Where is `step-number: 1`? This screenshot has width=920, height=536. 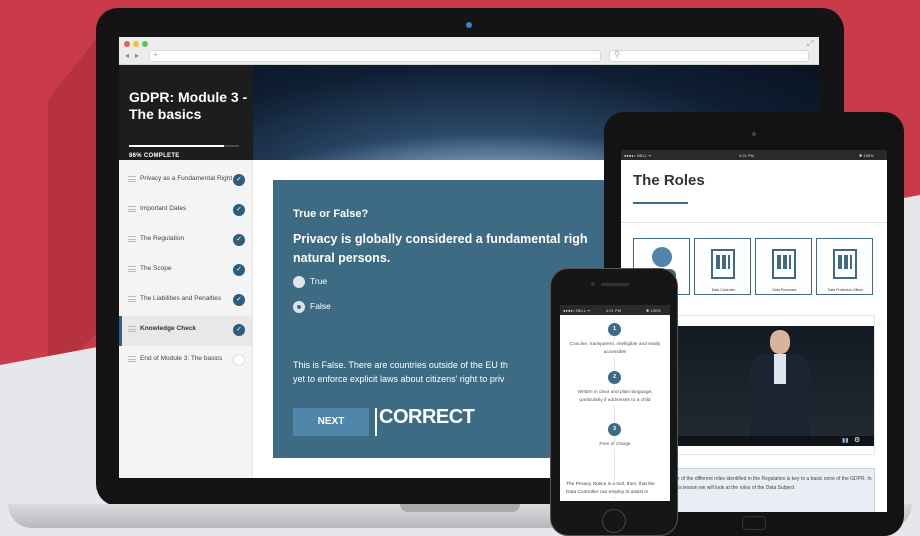
step-number: 1 is located at coordinates (614, 329).